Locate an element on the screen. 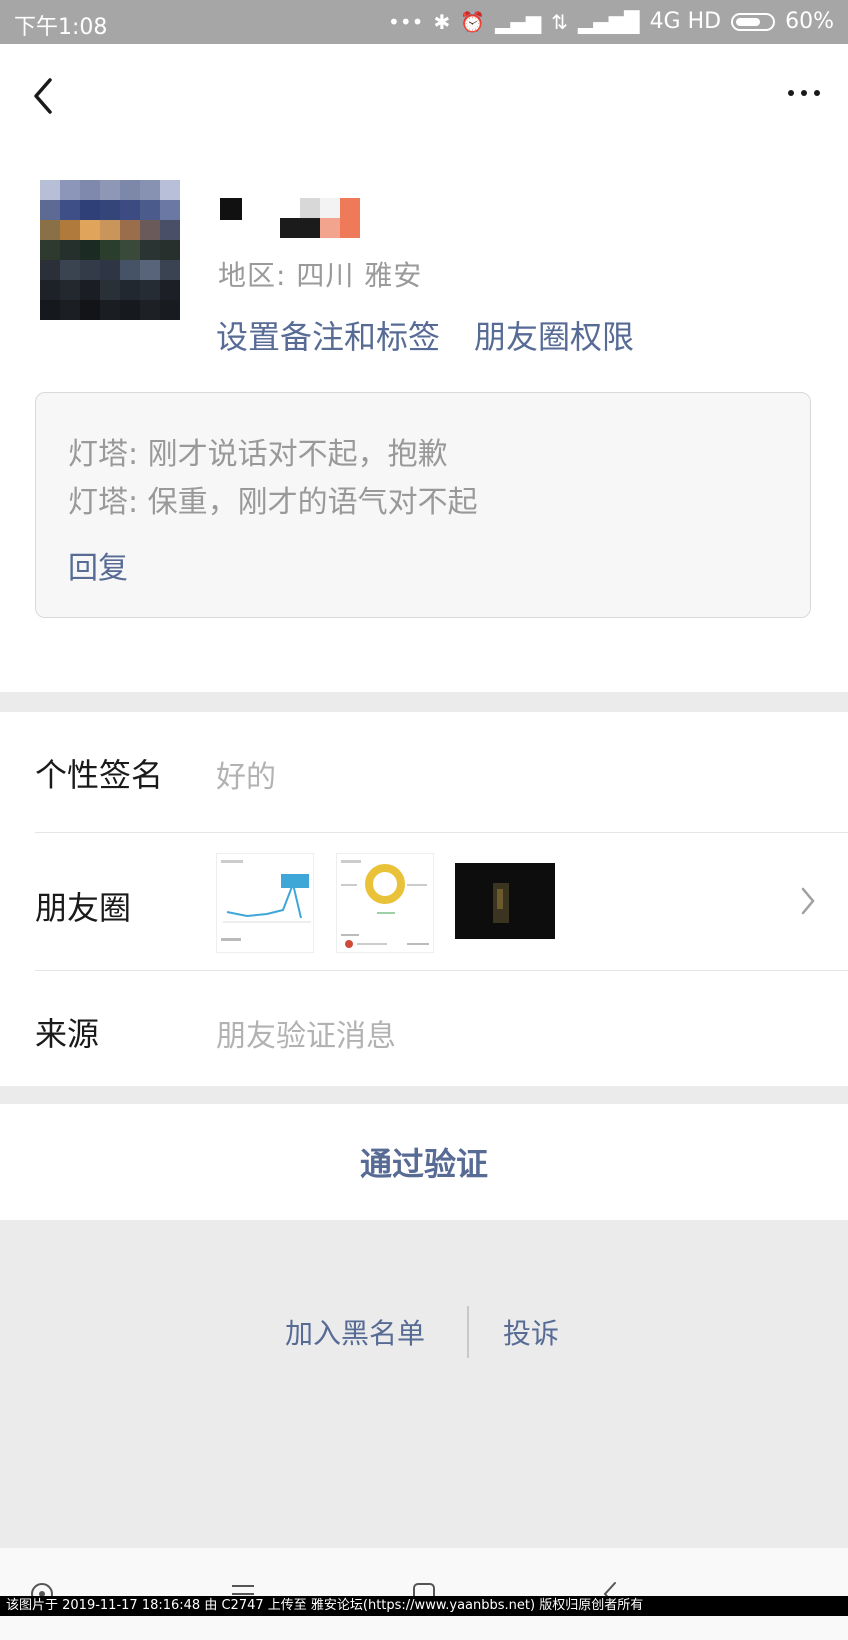 The width and height of the screenshot is (848, 1640). report-button: 投诉 is located at coordinates (531, 1334).